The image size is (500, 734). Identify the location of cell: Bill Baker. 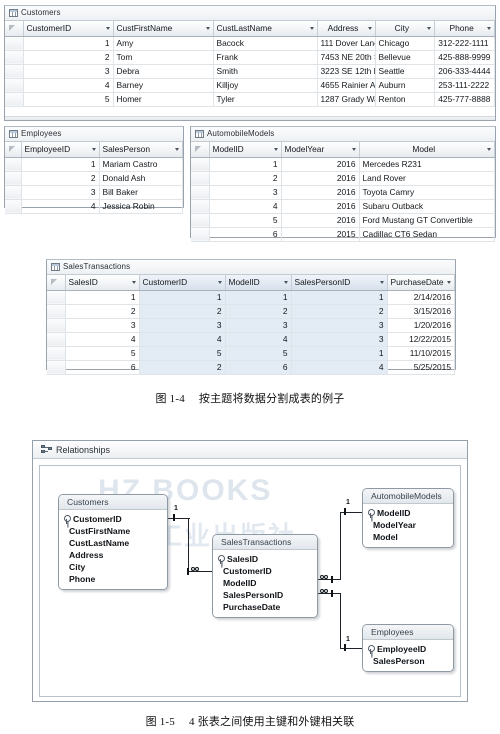
(141, 192).